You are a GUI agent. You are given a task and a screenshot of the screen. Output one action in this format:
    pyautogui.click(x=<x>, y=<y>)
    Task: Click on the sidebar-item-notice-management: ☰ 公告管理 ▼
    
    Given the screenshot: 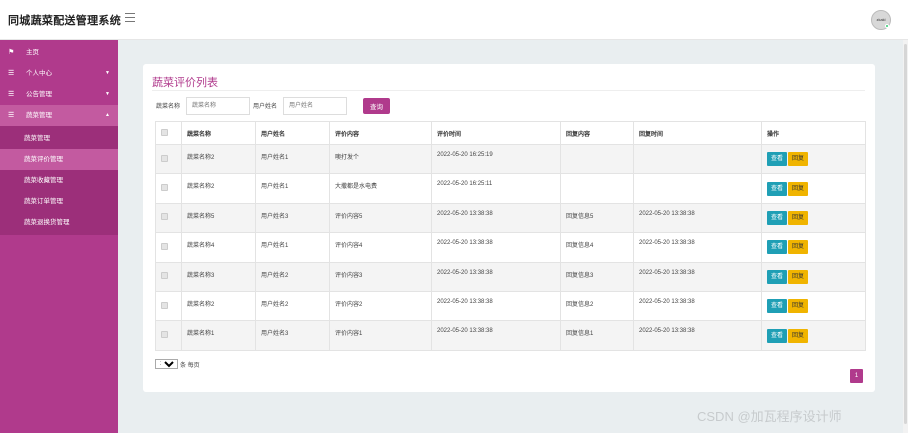 What is the action you would take?
    pyautogui.click(x=59, y=94)
    